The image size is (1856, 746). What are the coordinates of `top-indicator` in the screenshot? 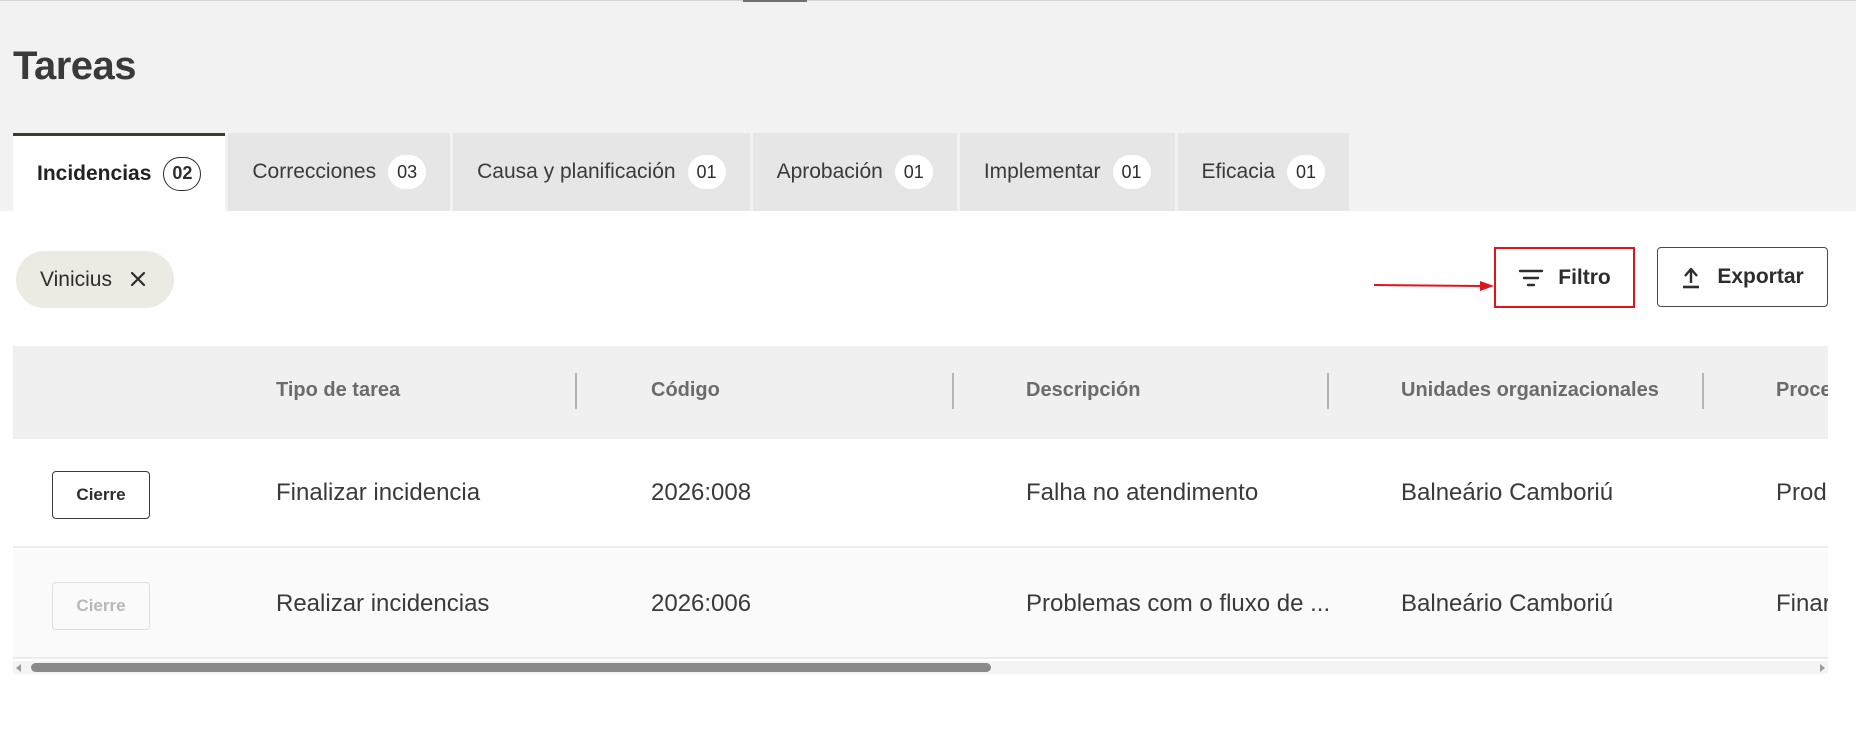 It's located at (775, 1).